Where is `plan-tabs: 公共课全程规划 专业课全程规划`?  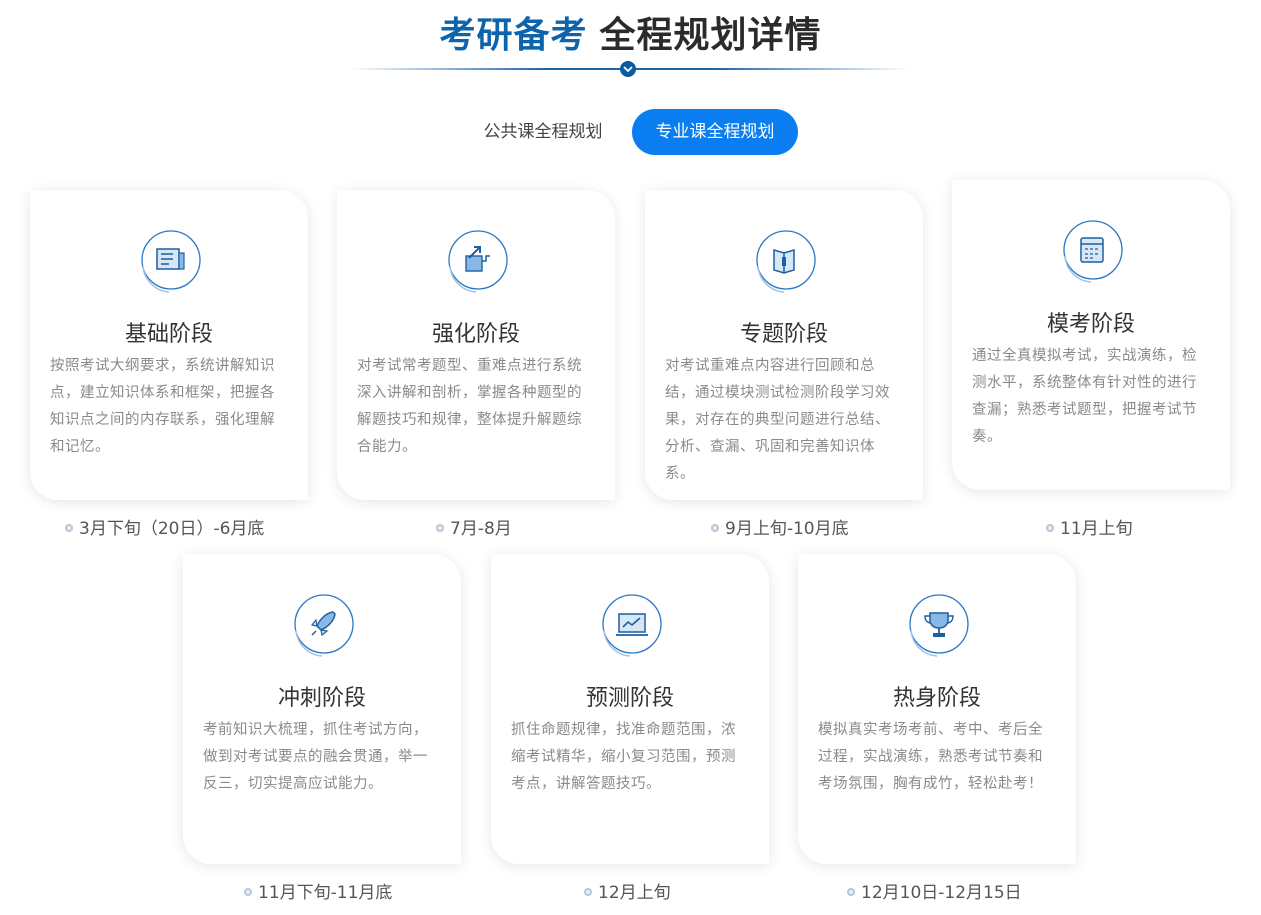 plan-tabs: 公共课全程规划 专业课全程规划 is located at coordinates (630, 132).